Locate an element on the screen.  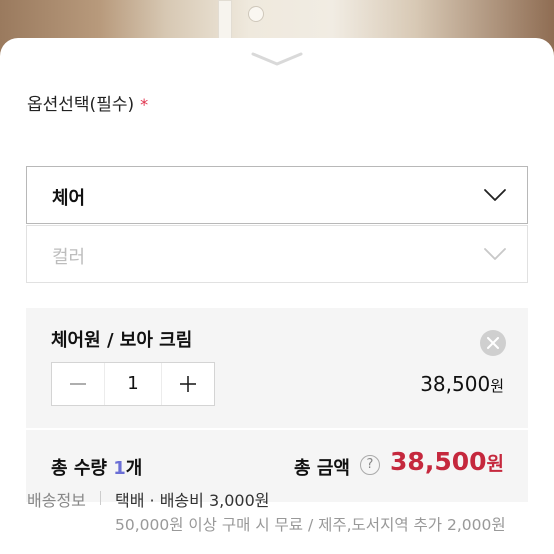
selected-item-name: 체어원 / 보아 크림 is located at coordinates (122, 340).